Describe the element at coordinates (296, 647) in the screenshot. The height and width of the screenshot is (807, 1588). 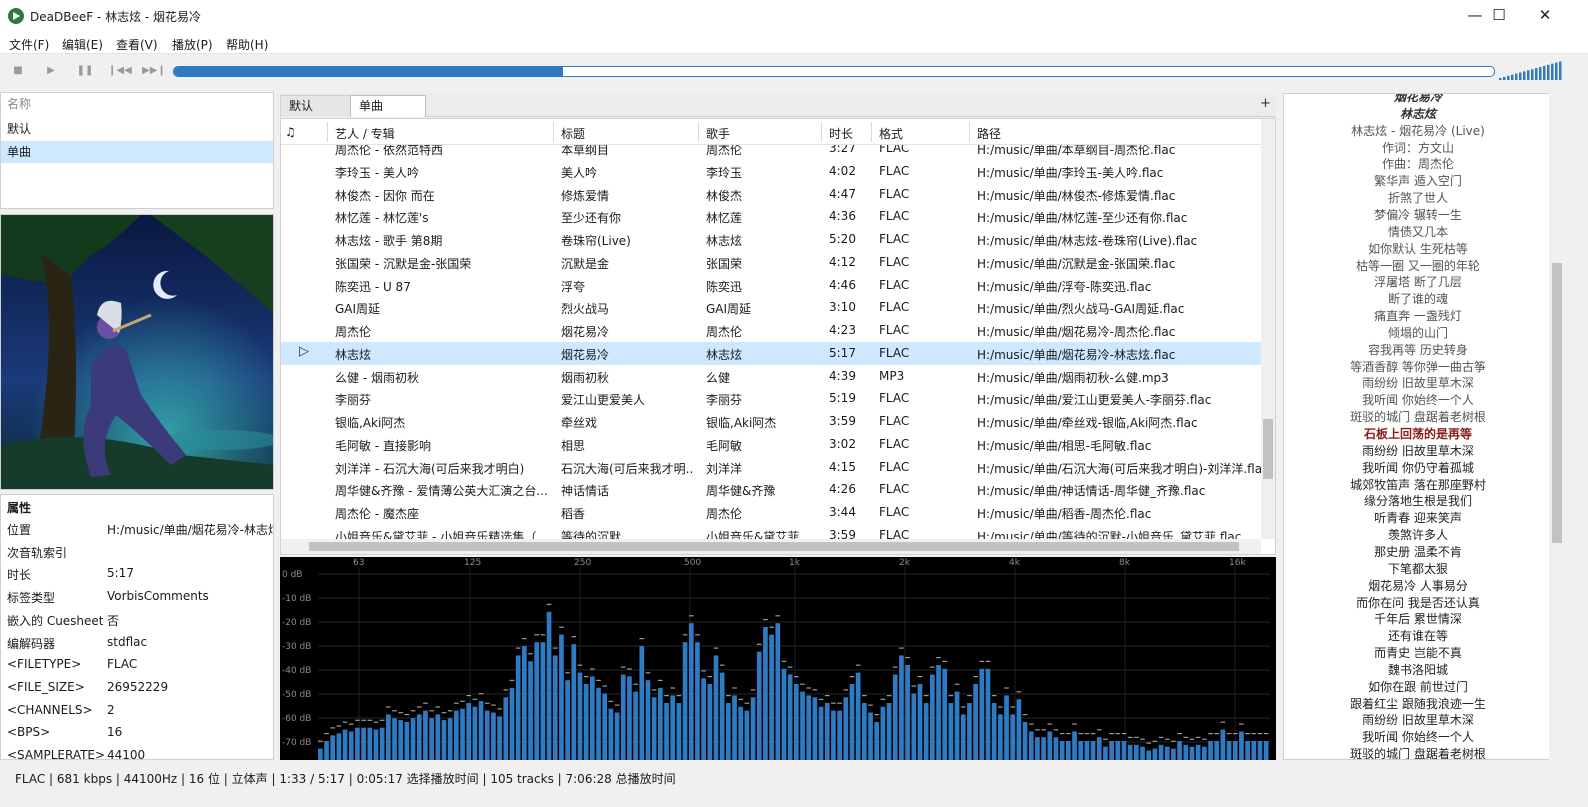
I see `db-label: -30 dB` at that location.